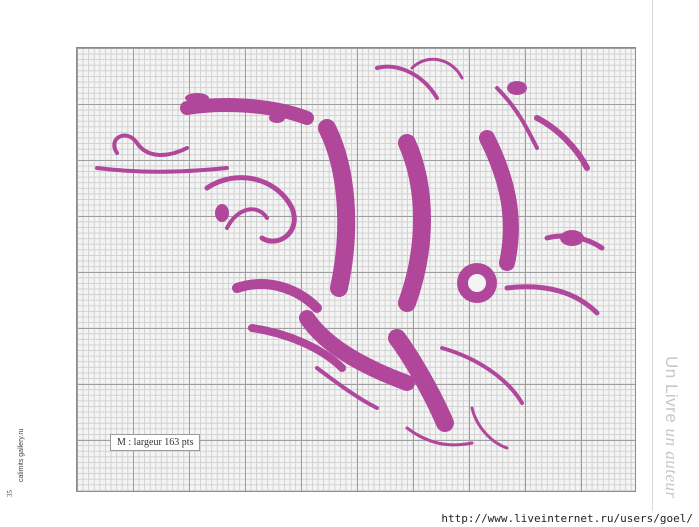 The height and width of the screenshot is (527, 699). What do you see at coordinates (155, 442) in the screenshot?
I see `pattern-size-caption: M : largeur 163 pts` at bounding box center [155, 442].